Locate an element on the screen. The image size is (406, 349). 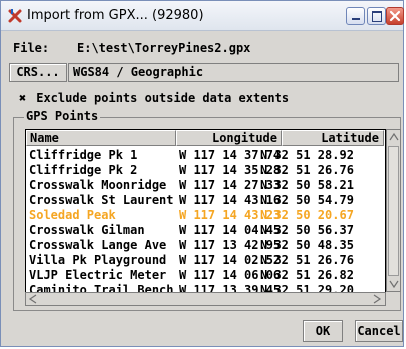
exclude-points-checkbox: ✖ Exclude points outside data extents is located at coordinates (154, 98).